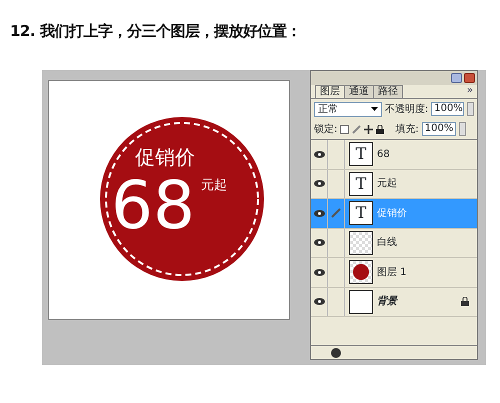 The height and width of the screenshot is (403, 500). Describe the element at coordinates (456, 78) in the screenshot. I see `minimize-button` at that location.